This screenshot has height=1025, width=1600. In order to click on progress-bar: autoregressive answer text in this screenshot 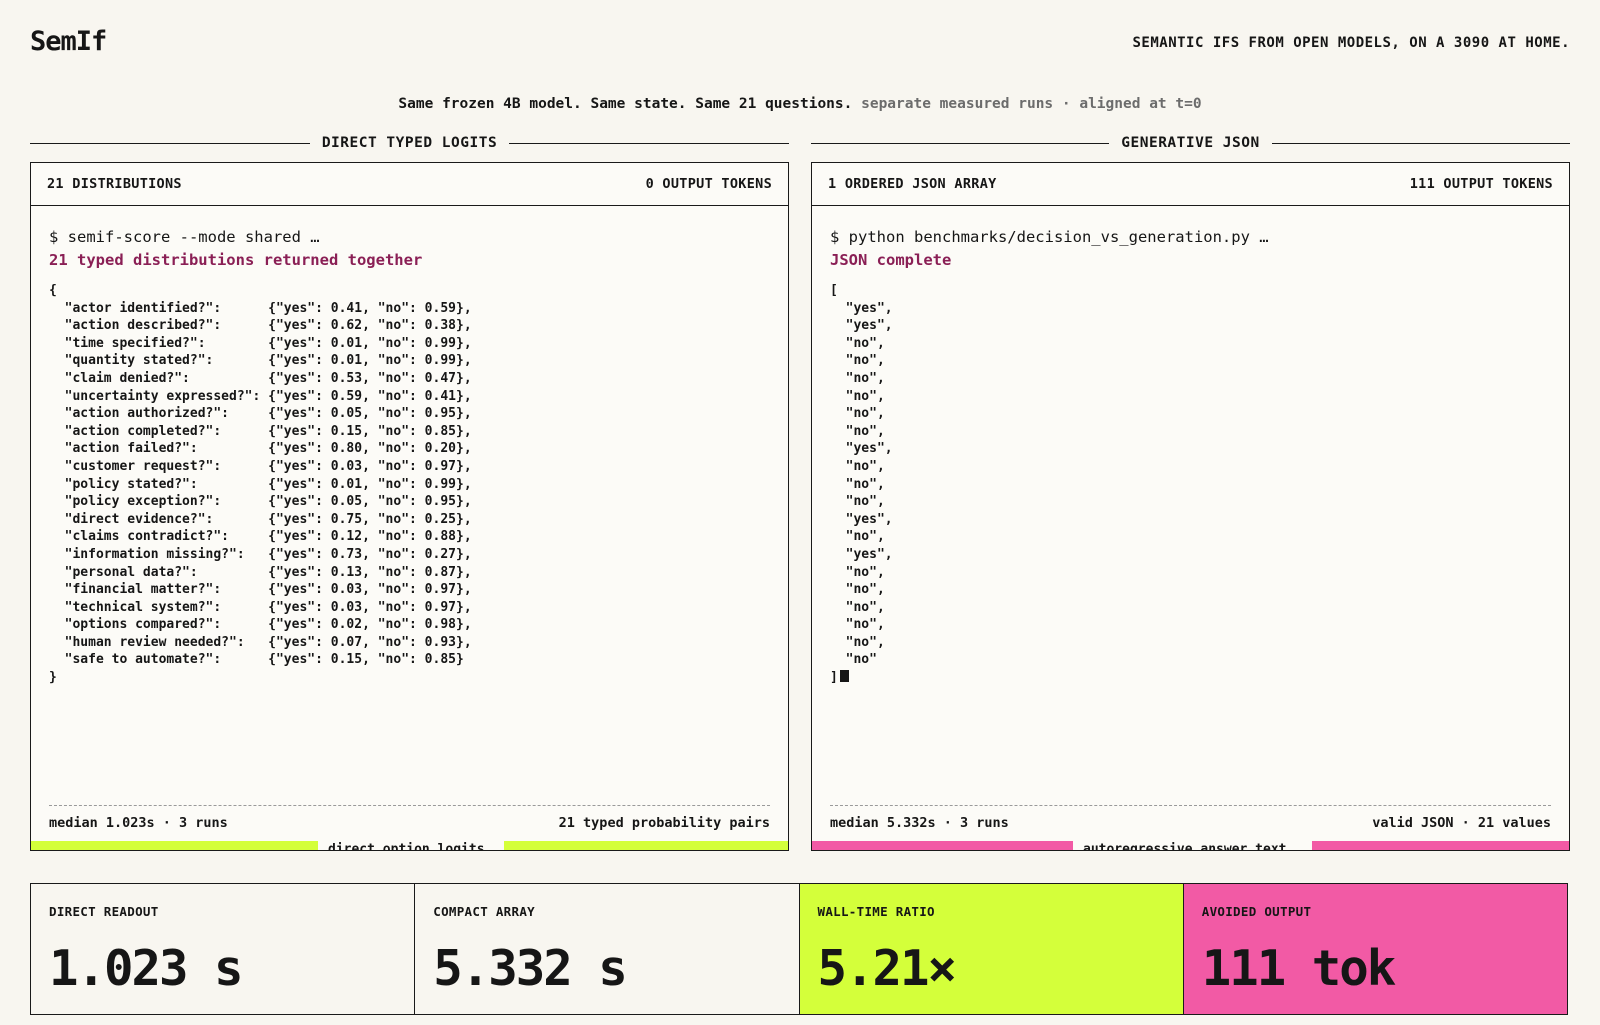, I will do `click(1190, 845)`.